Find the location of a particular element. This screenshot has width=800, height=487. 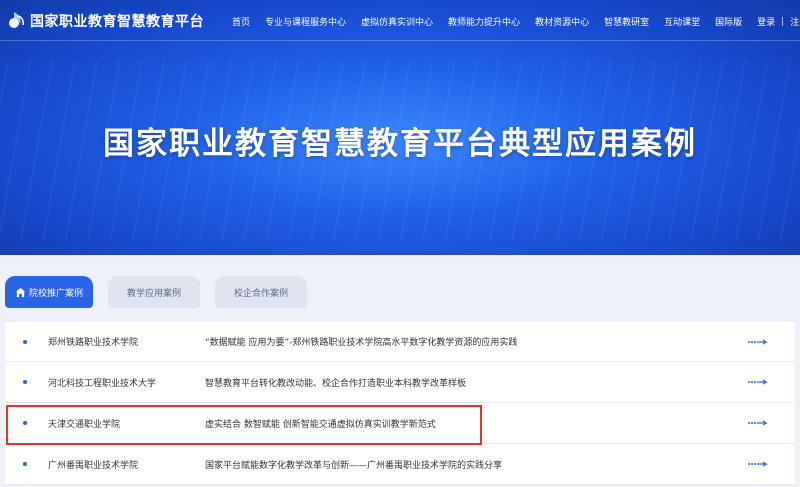

nav-item-course-center: 专业与课程服务中心 is located at coordinates (305, 21).